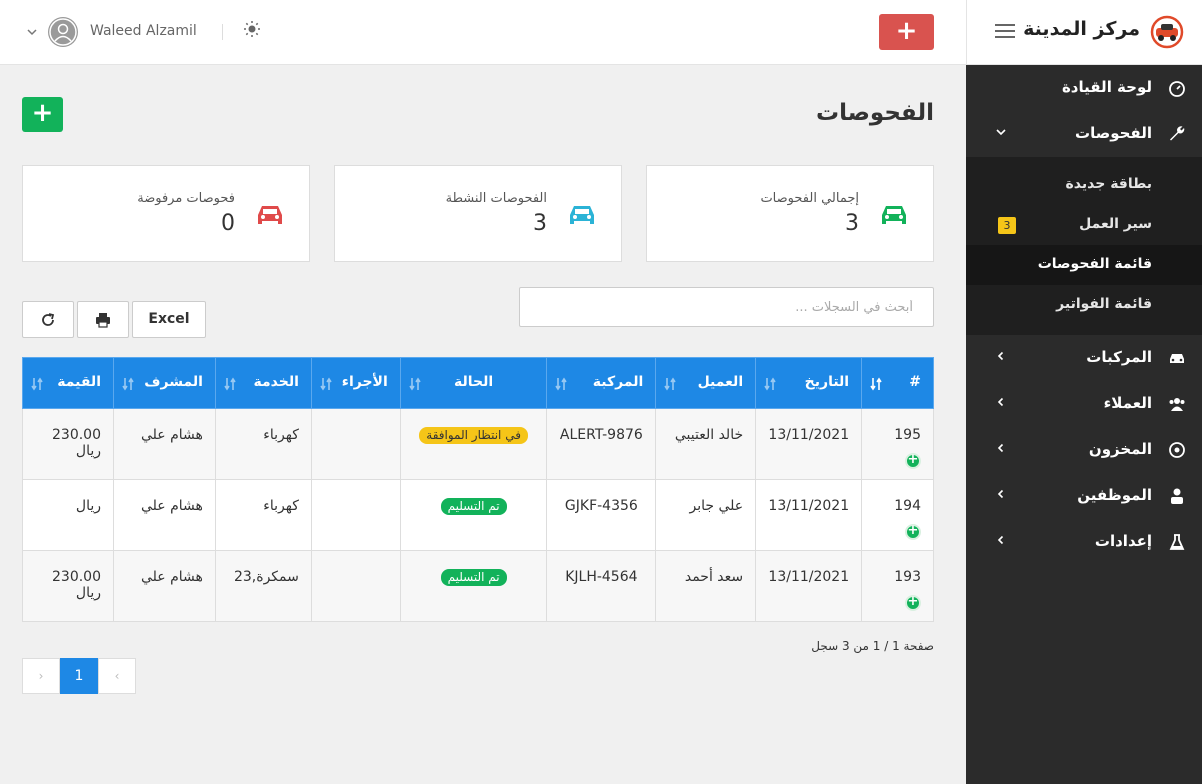  I want to click on sidebar-item-inventory: المخزون, so click(1084, 450).